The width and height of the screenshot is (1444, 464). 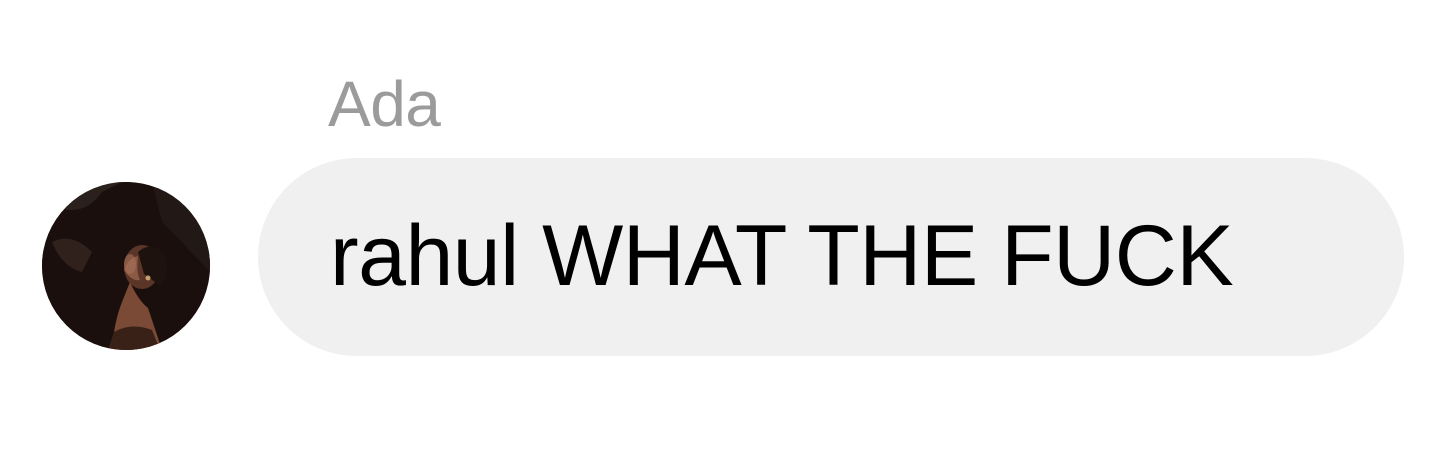 I want to click on avatar, so click(x=126, y=266).